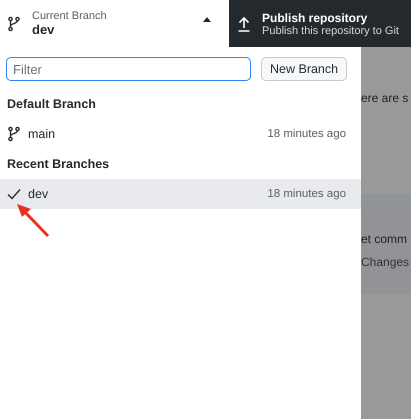 The width and height of the screenshot is (411, 419). Describe the element at coordinates (330, 30) in the screenshot. I see `publish-subtitle: Publish this repository to Git` at that location.